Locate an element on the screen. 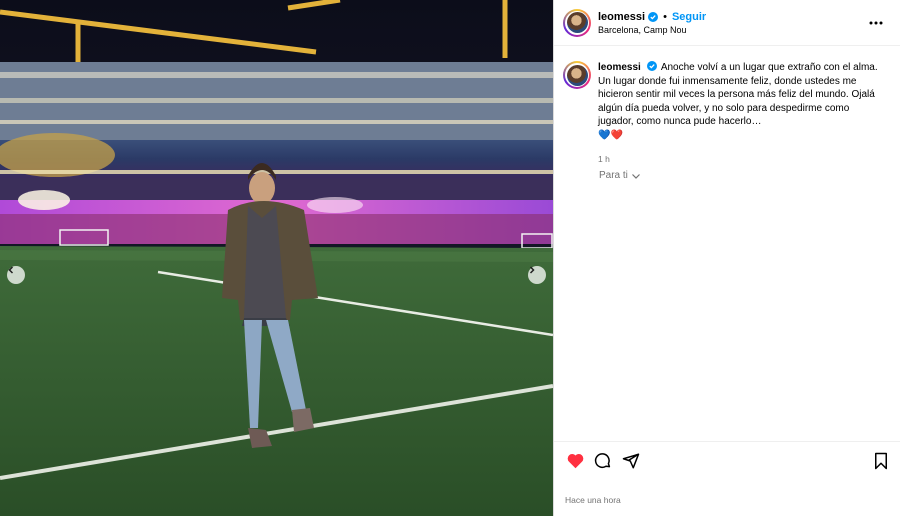 This screenshot has width=900, height=516. chevron-right-icon is located at coordinates (532, 270).